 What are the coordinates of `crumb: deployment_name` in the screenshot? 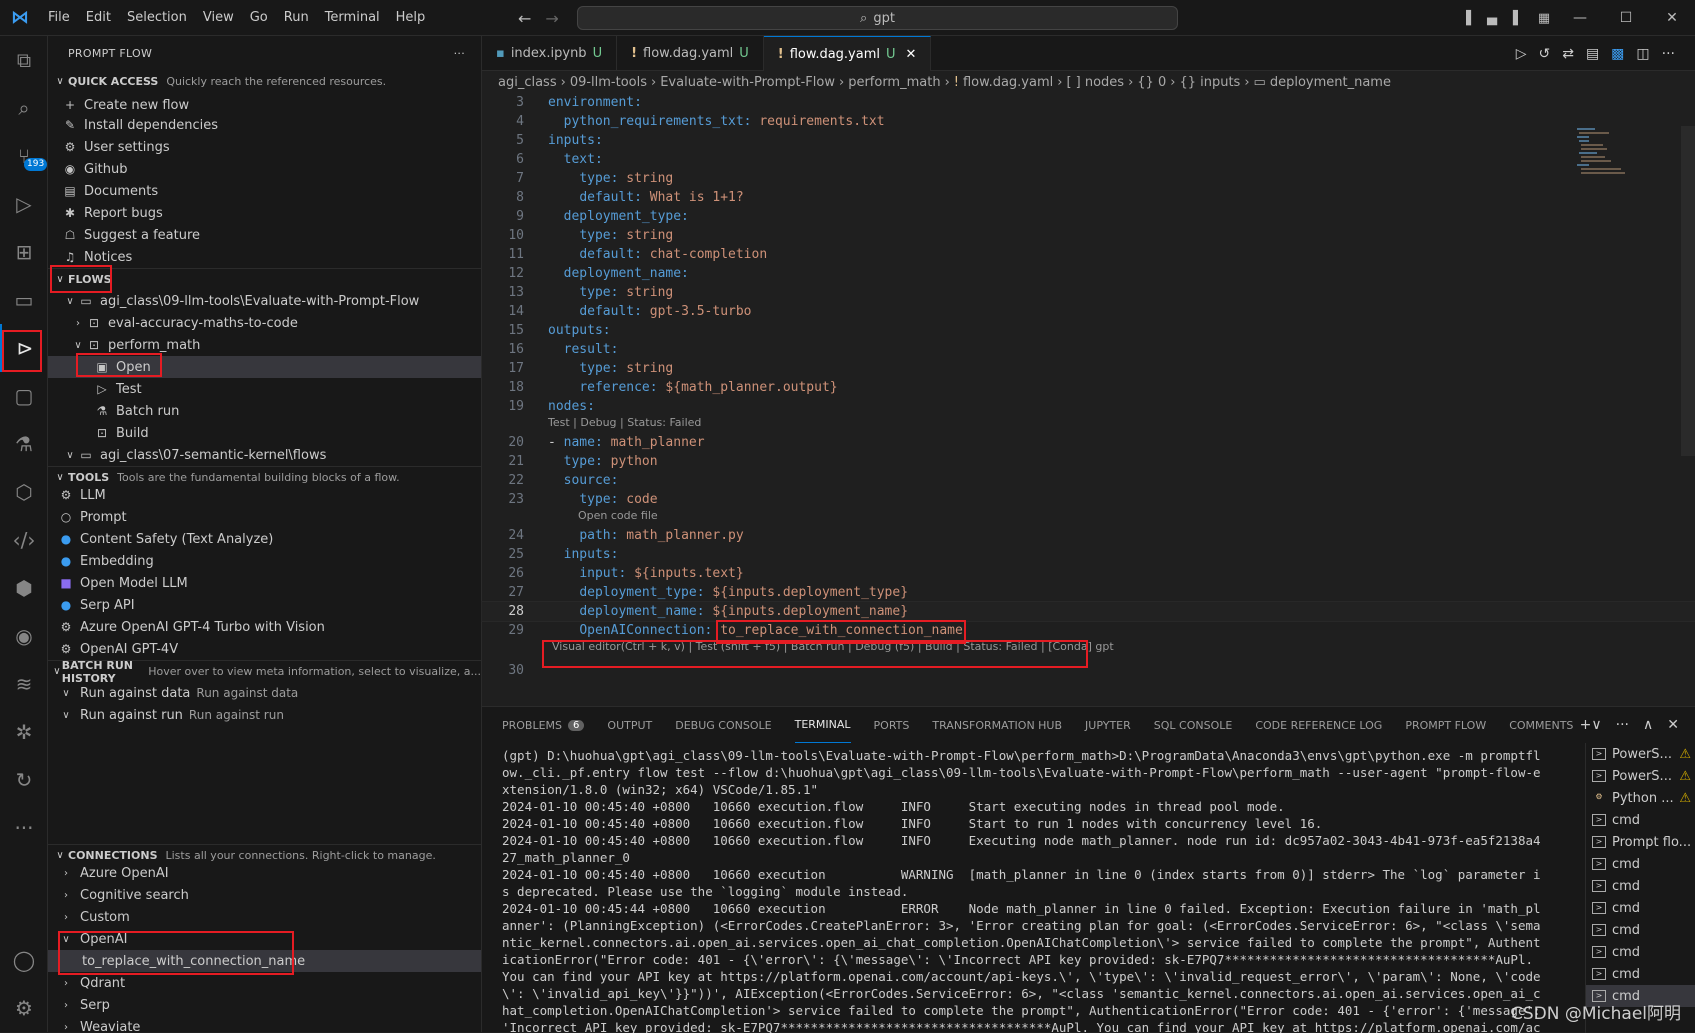 It's located at (1330, 82).